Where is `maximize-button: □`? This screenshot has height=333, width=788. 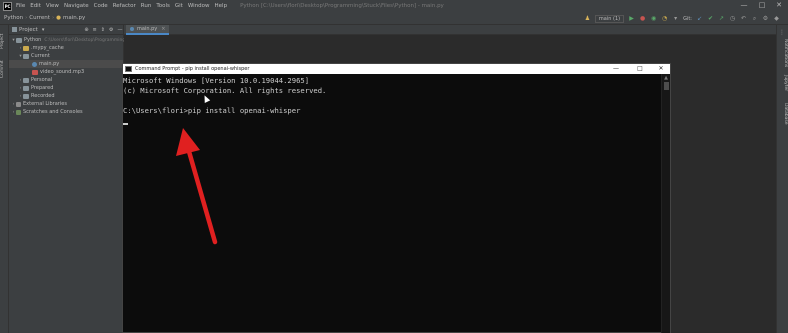
maximize-button: □ is located at coordinates (762, 5).